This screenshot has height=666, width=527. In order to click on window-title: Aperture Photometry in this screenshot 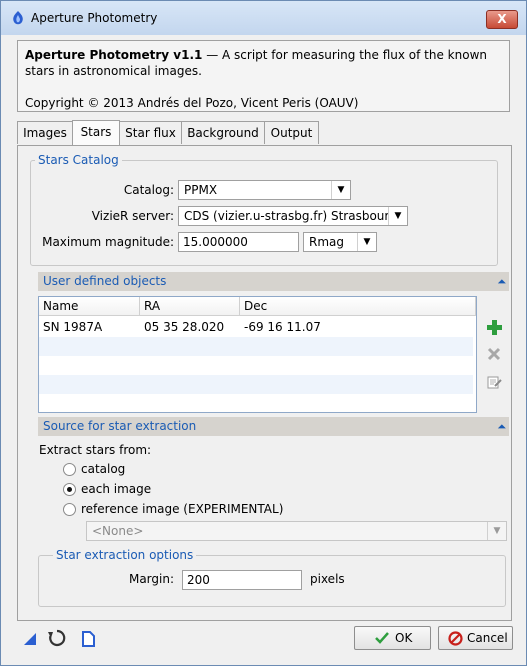, I will do `click(94, 18)`.